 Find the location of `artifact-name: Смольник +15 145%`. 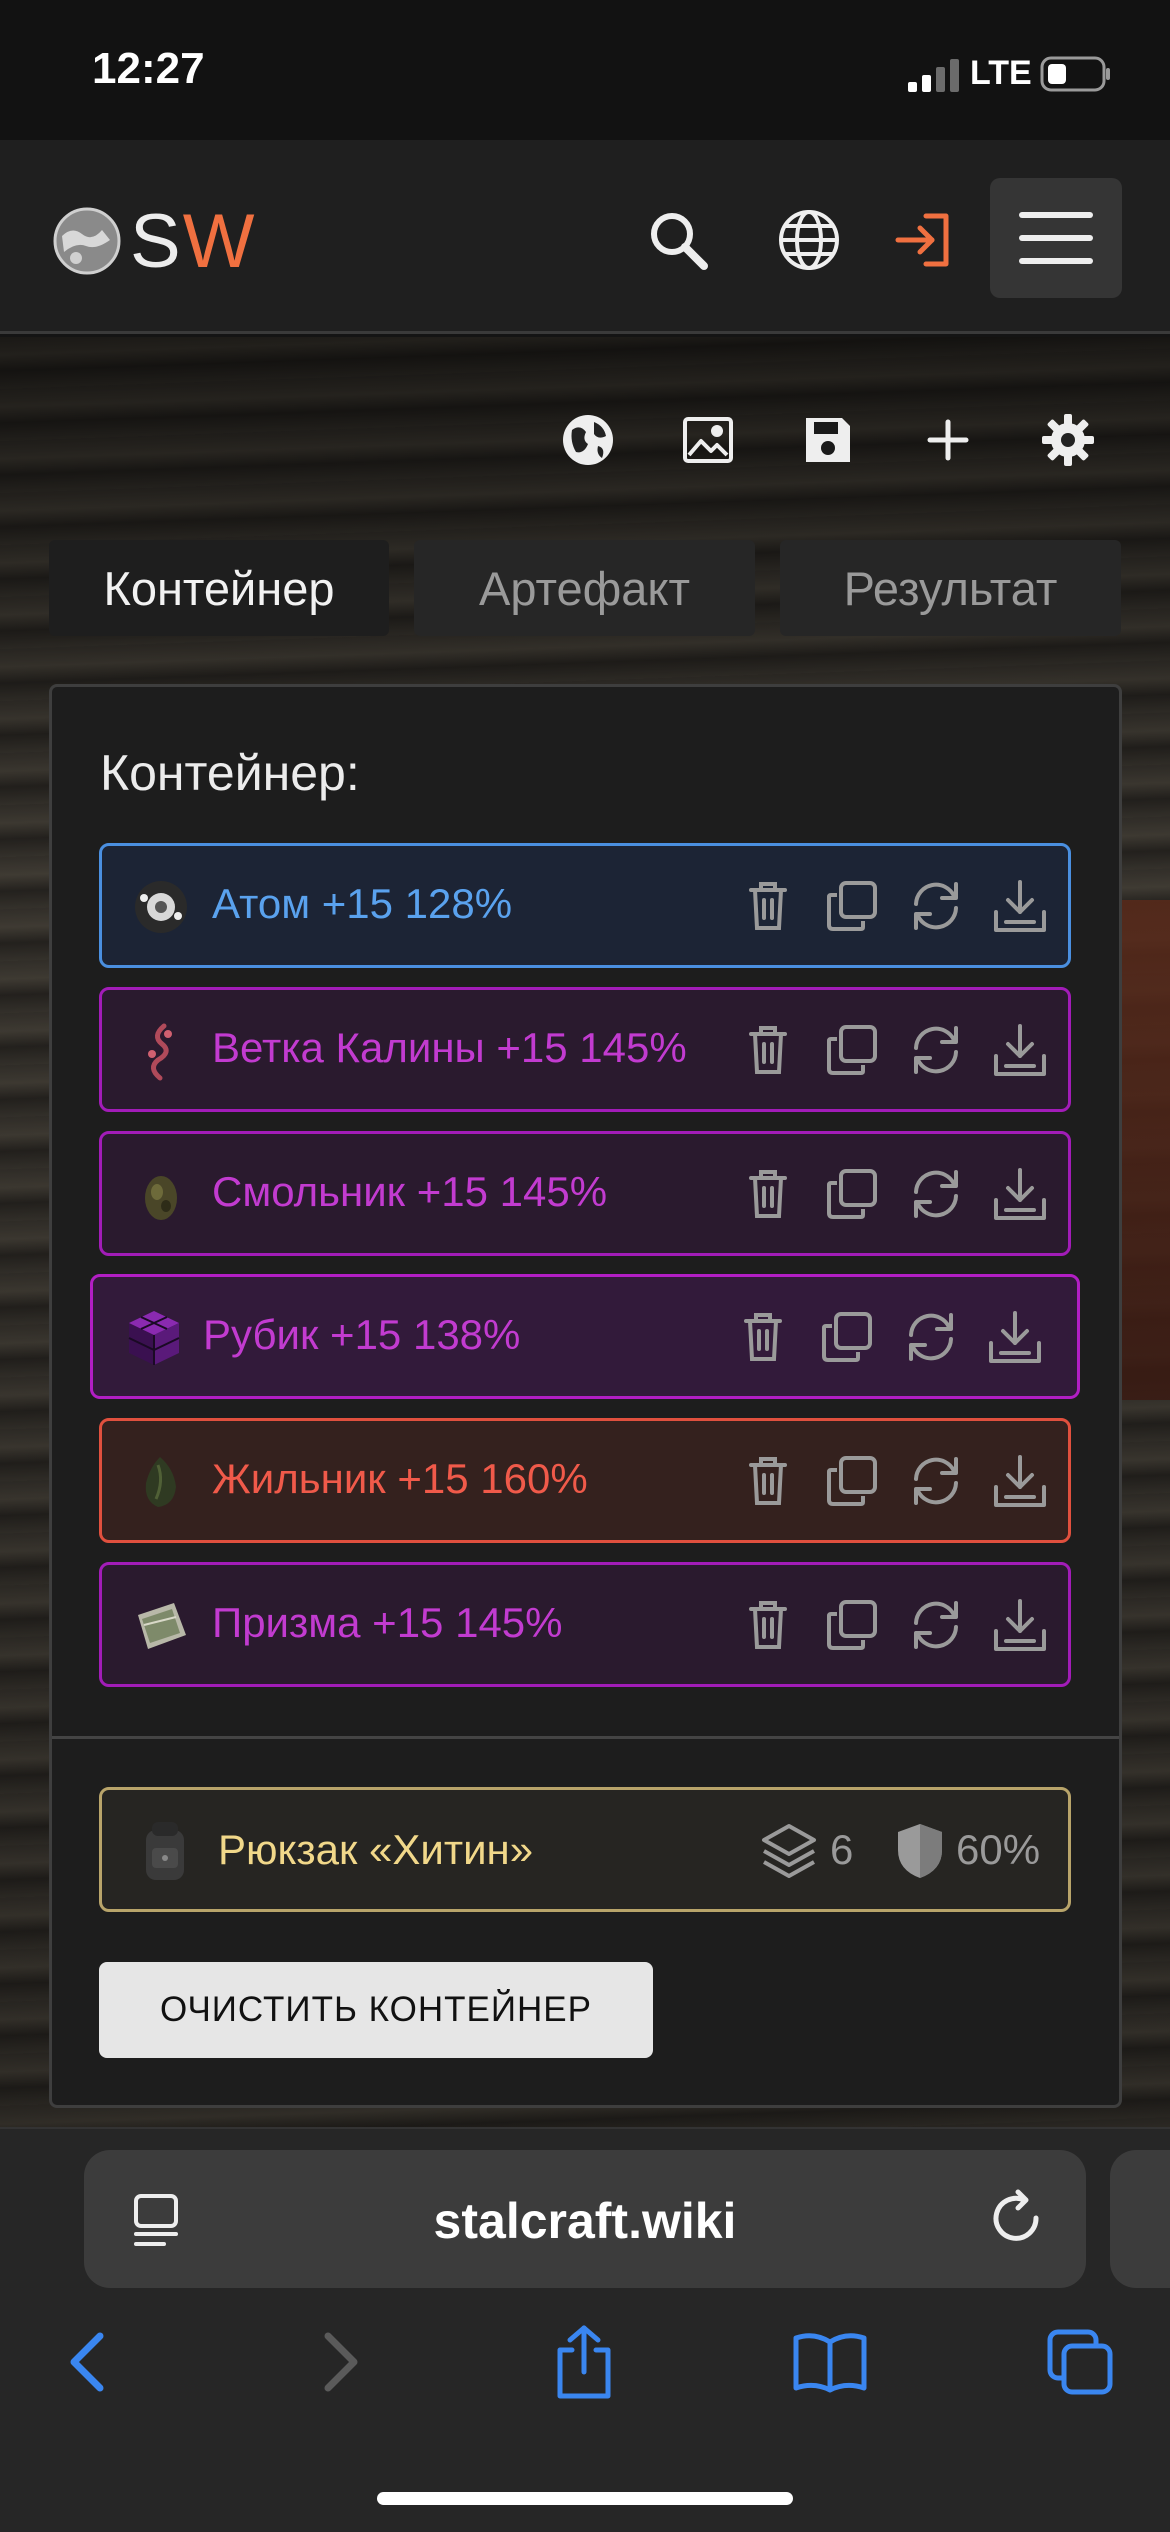

artifact-name: Смольник +15 145% is located at coordinates (410, 1191).